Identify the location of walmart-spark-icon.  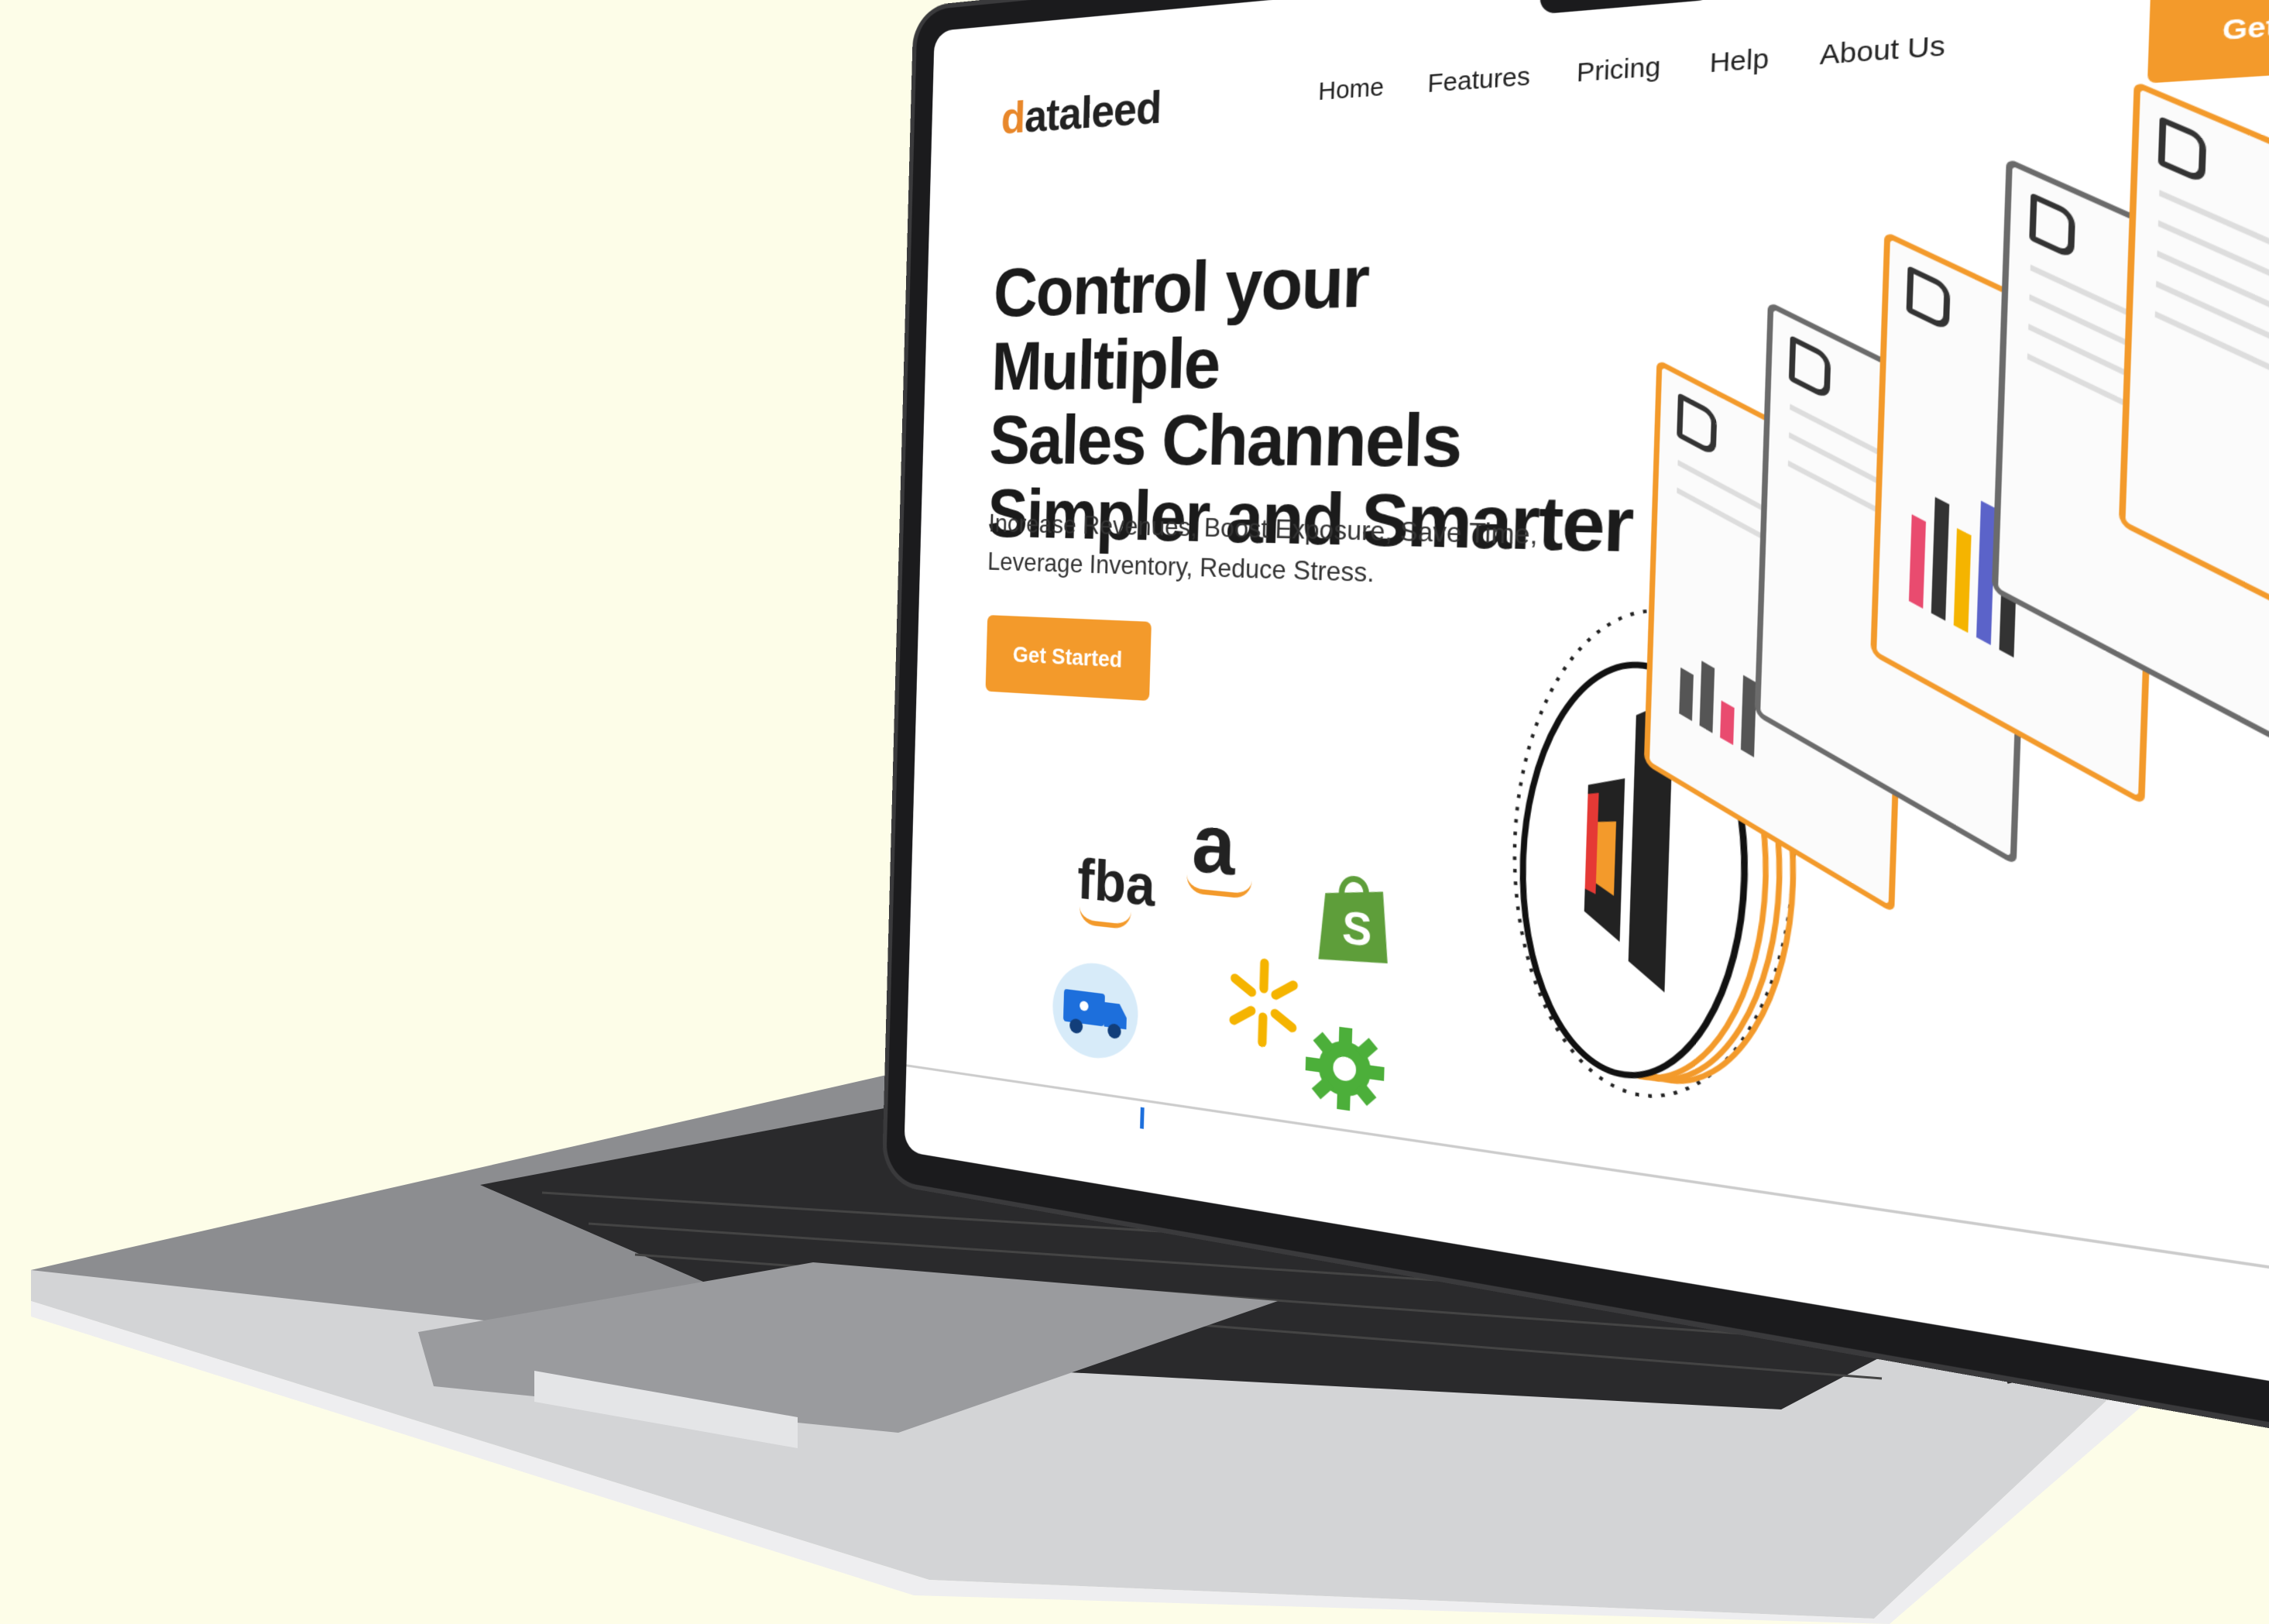
(1263, 1003).